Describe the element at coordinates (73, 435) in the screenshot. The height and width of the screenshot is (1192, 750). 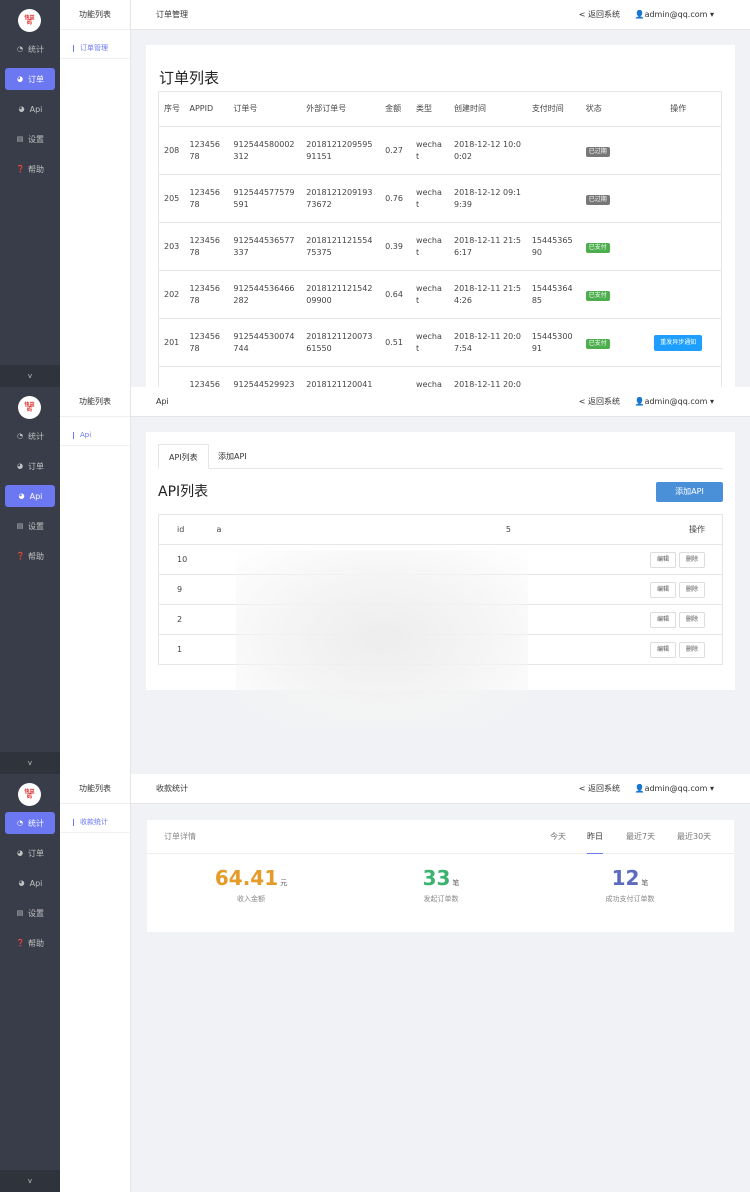
I see `active-indicator` at that location.